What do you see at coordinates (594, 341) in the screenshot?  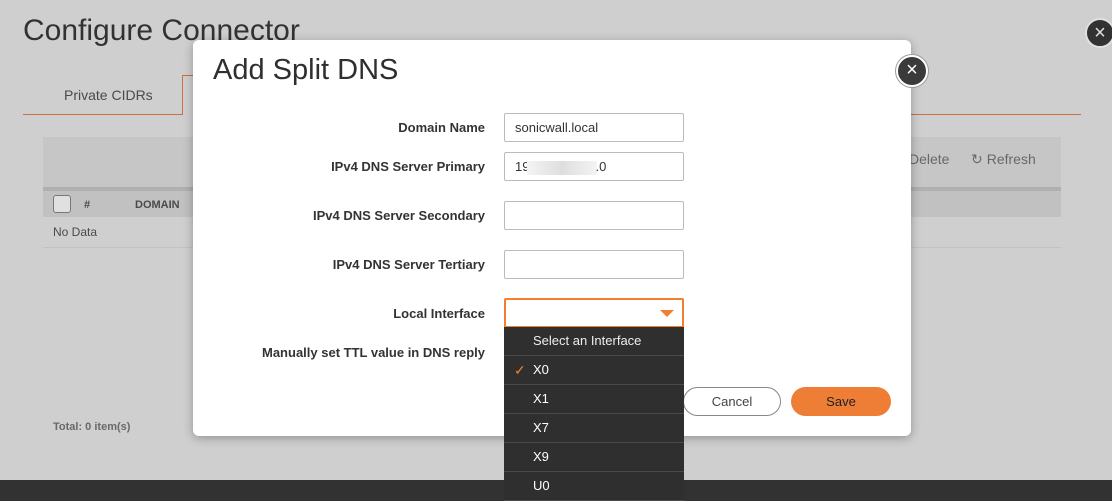 I see `dropdown-option-placeholder: Select an Interface` at bounding box center [594, 341].